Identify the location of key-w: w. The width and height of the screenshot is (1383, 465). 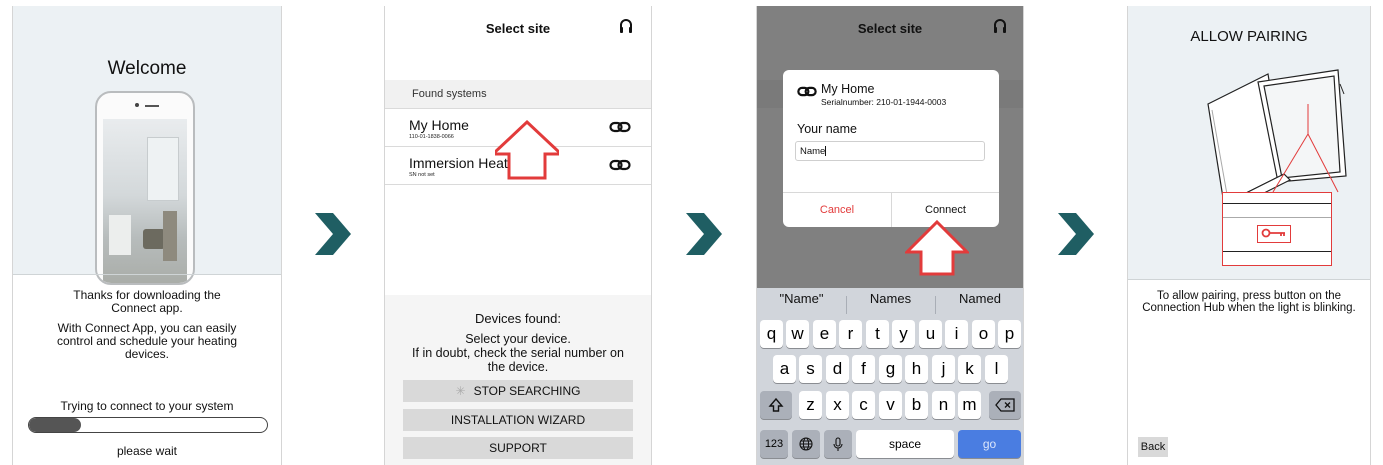
(797, 334).